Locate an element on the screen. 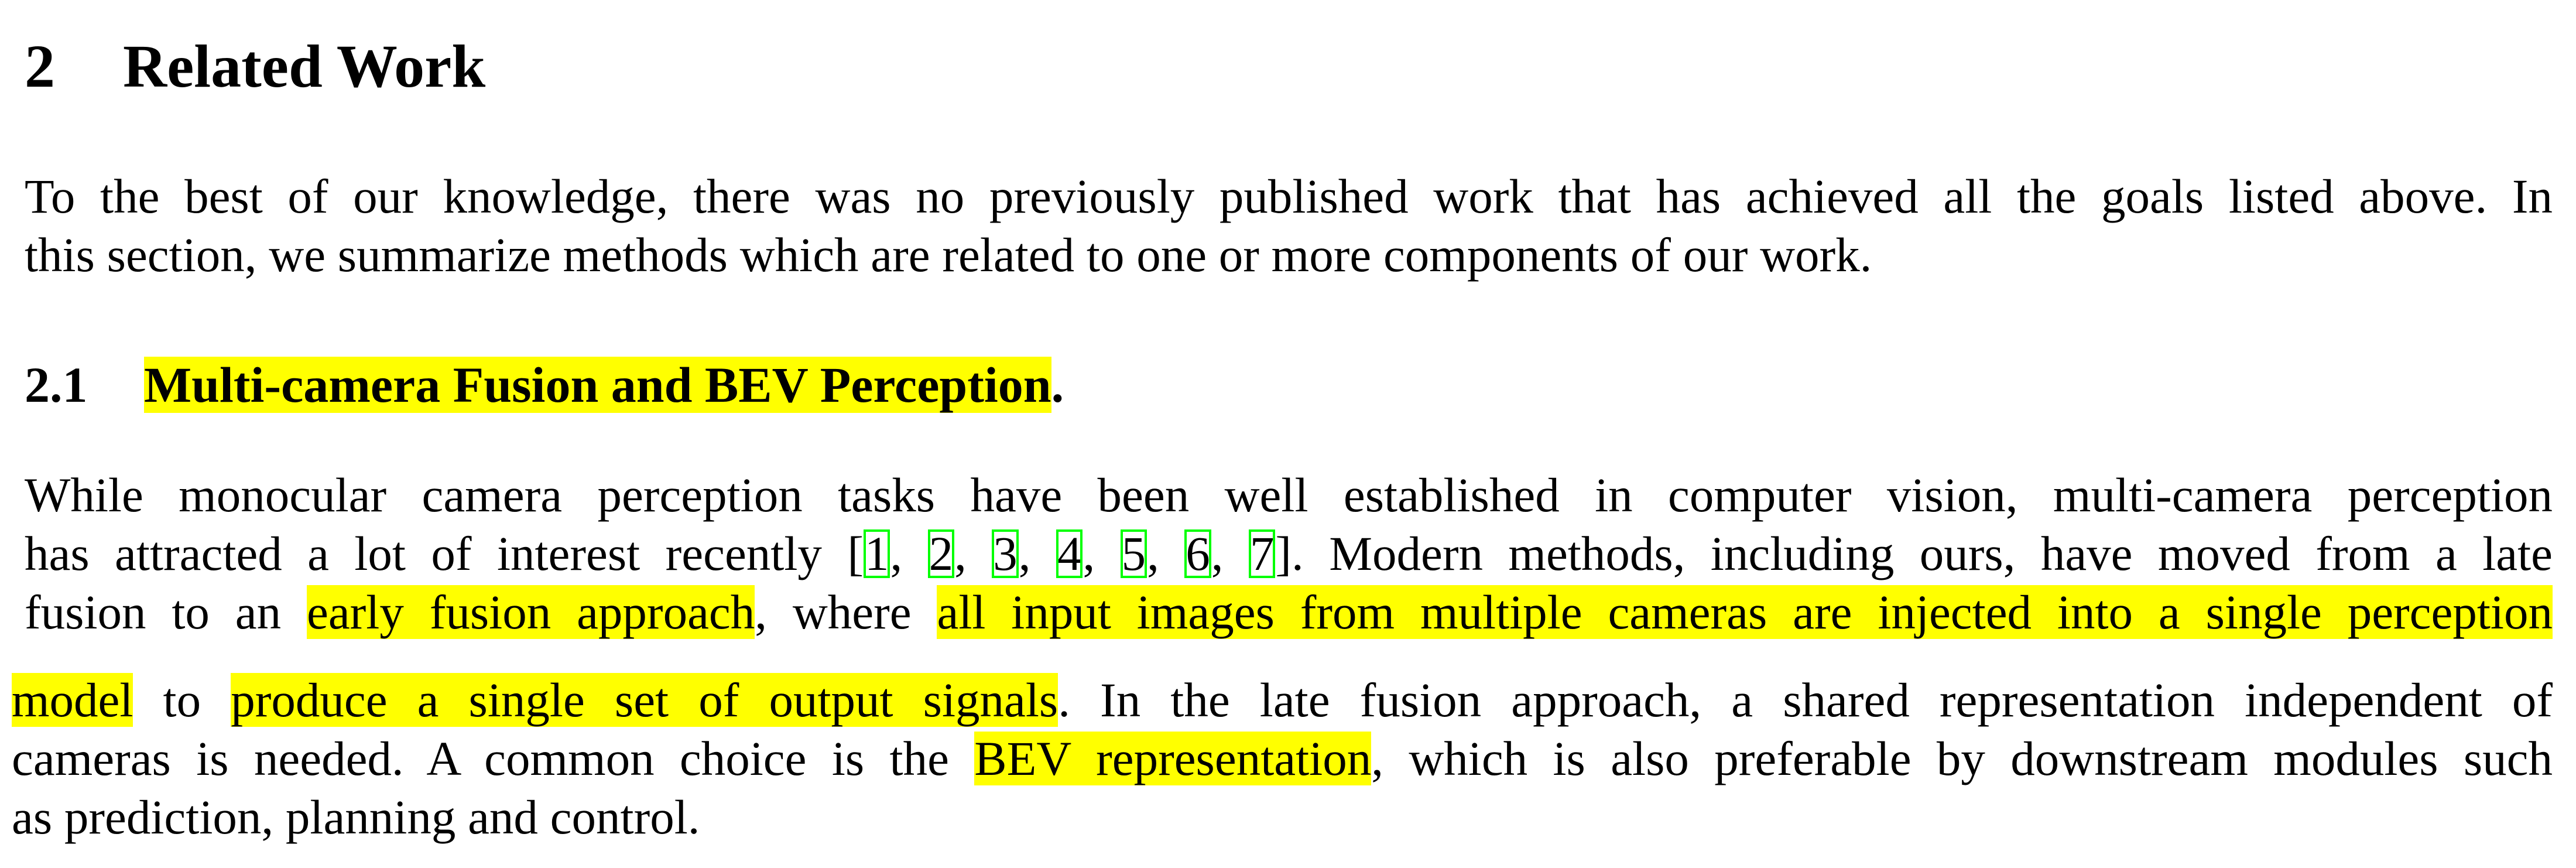  highlight-output-signals: produce a single set of output signals is located at coordinates (645, 700).